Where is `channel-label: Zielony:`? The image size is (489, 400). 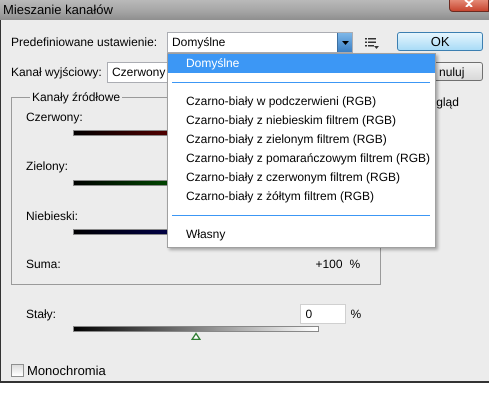 channel-label: Zielony: is located at coordinates (47, 166).